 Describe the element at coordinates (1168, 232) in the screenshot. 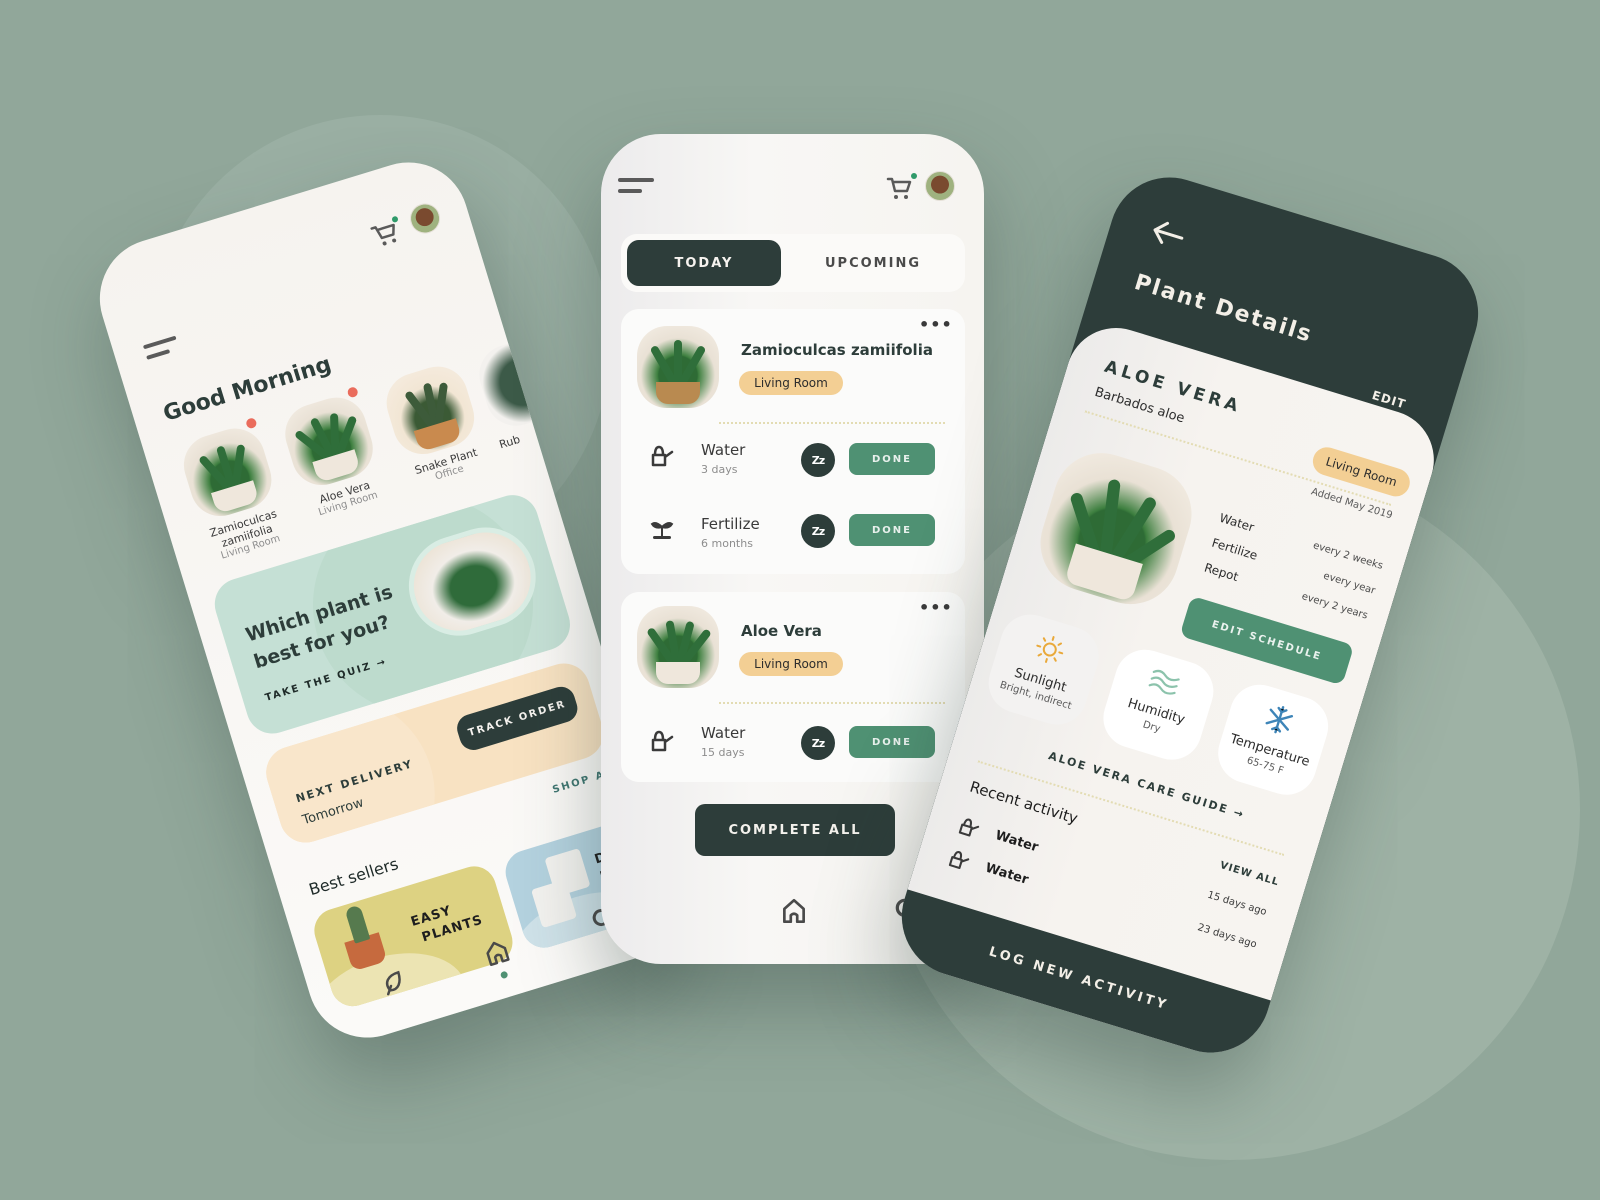

I see `arrow-left-icon` at that location.